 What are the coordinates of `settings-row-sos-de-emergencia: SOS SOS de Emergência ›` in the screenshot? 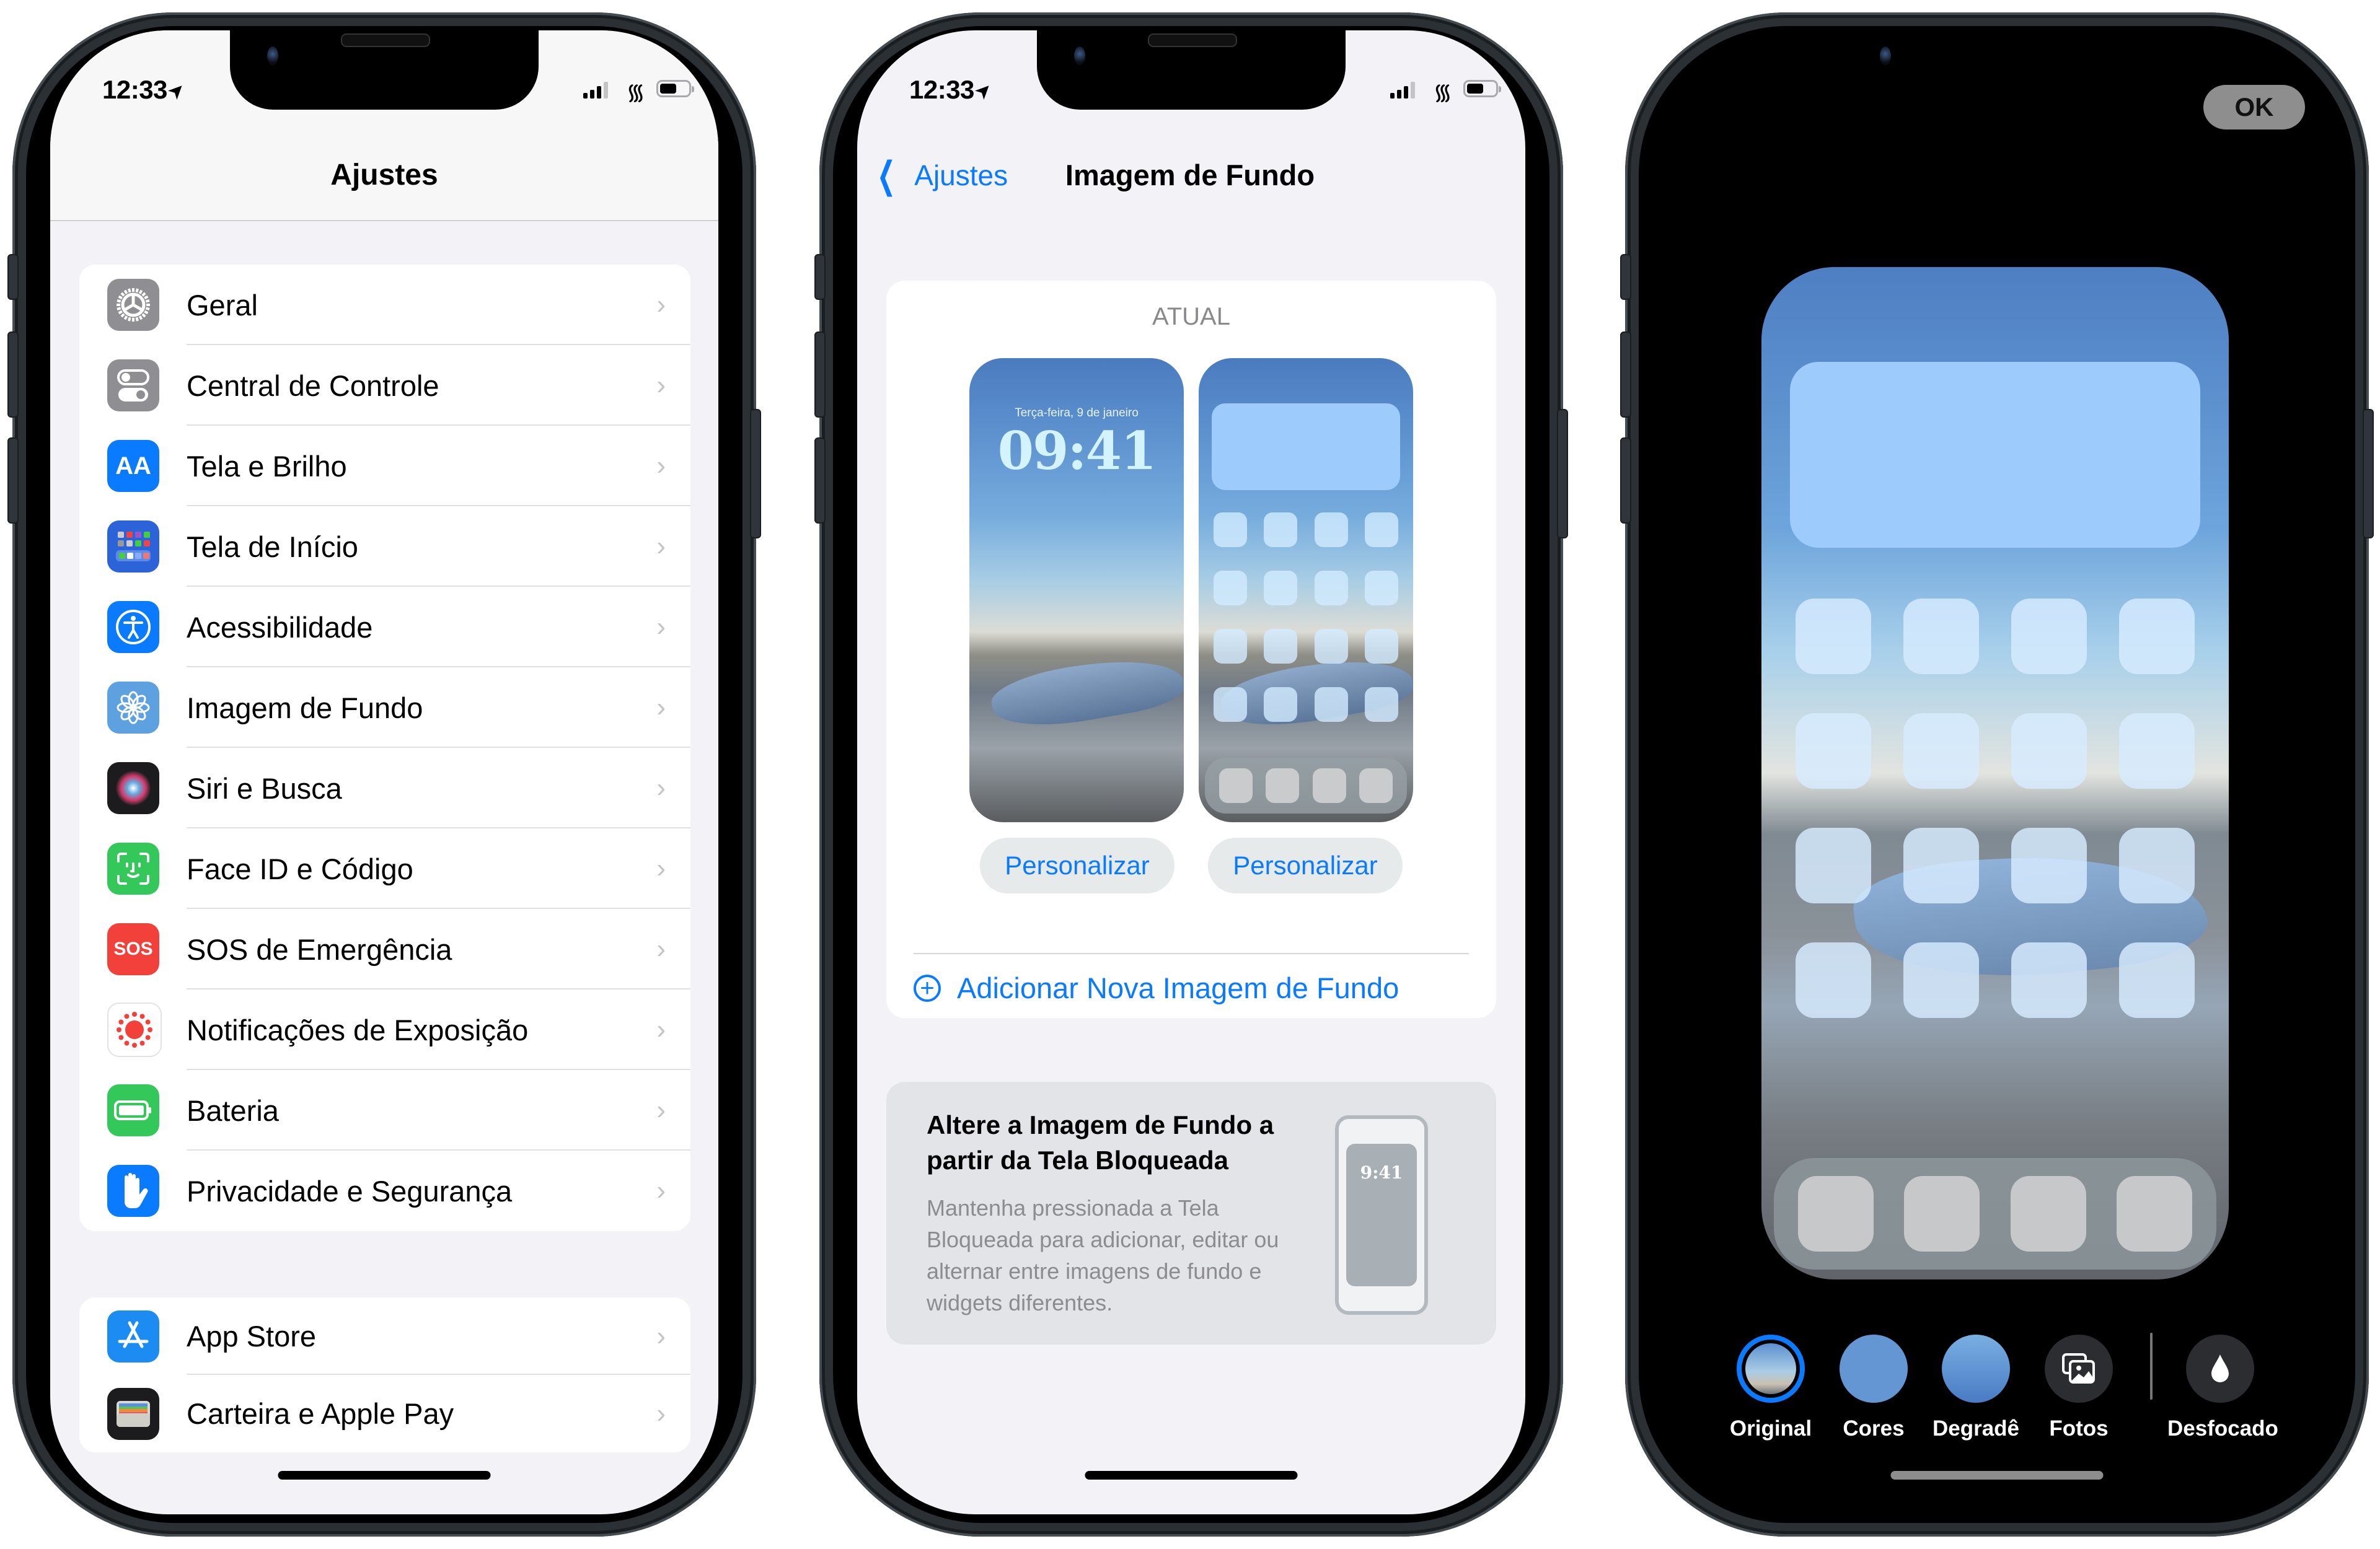 It's located at (384, 949).